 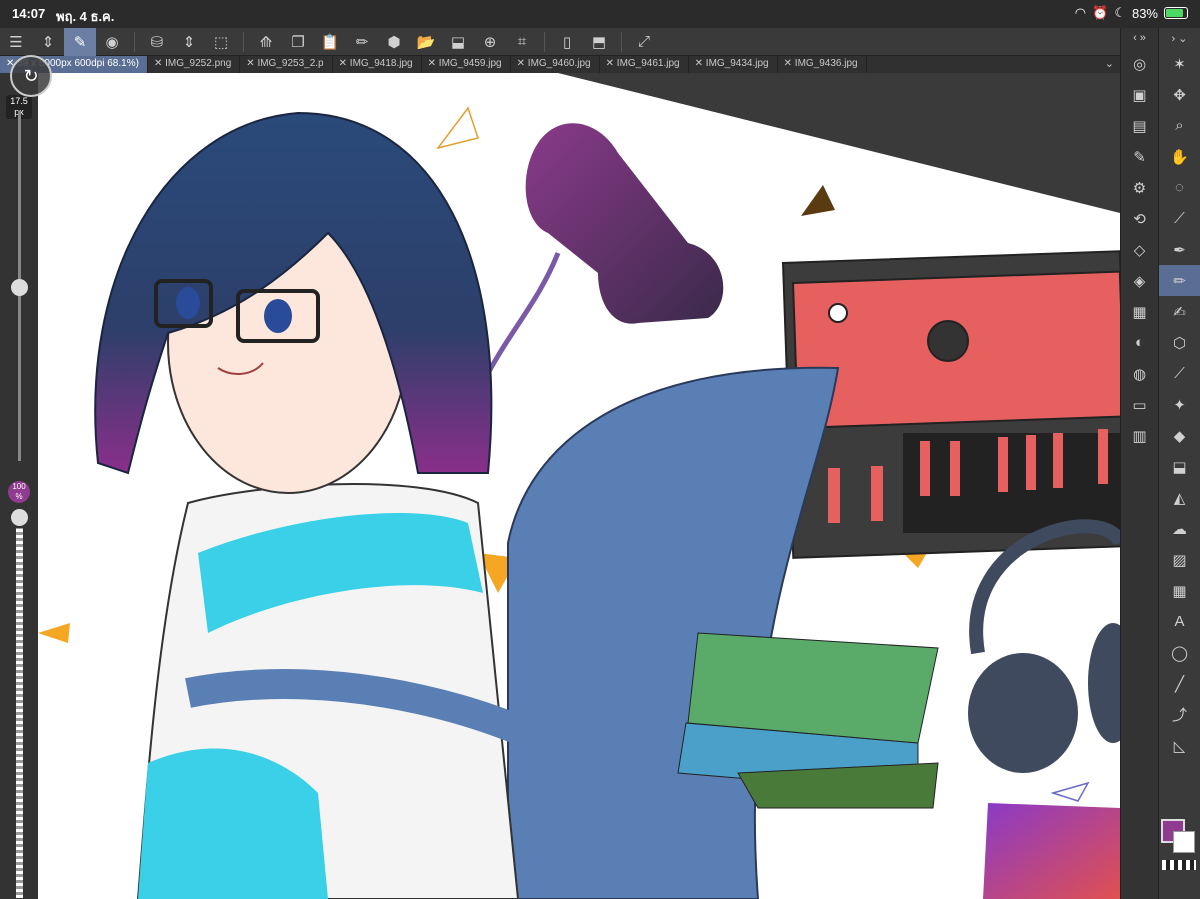 What do you see at coordinates (377, 64) in the screenshot?
I see `tab: ✕ IMG_9418.jpg` at bounding box center [377, 64].